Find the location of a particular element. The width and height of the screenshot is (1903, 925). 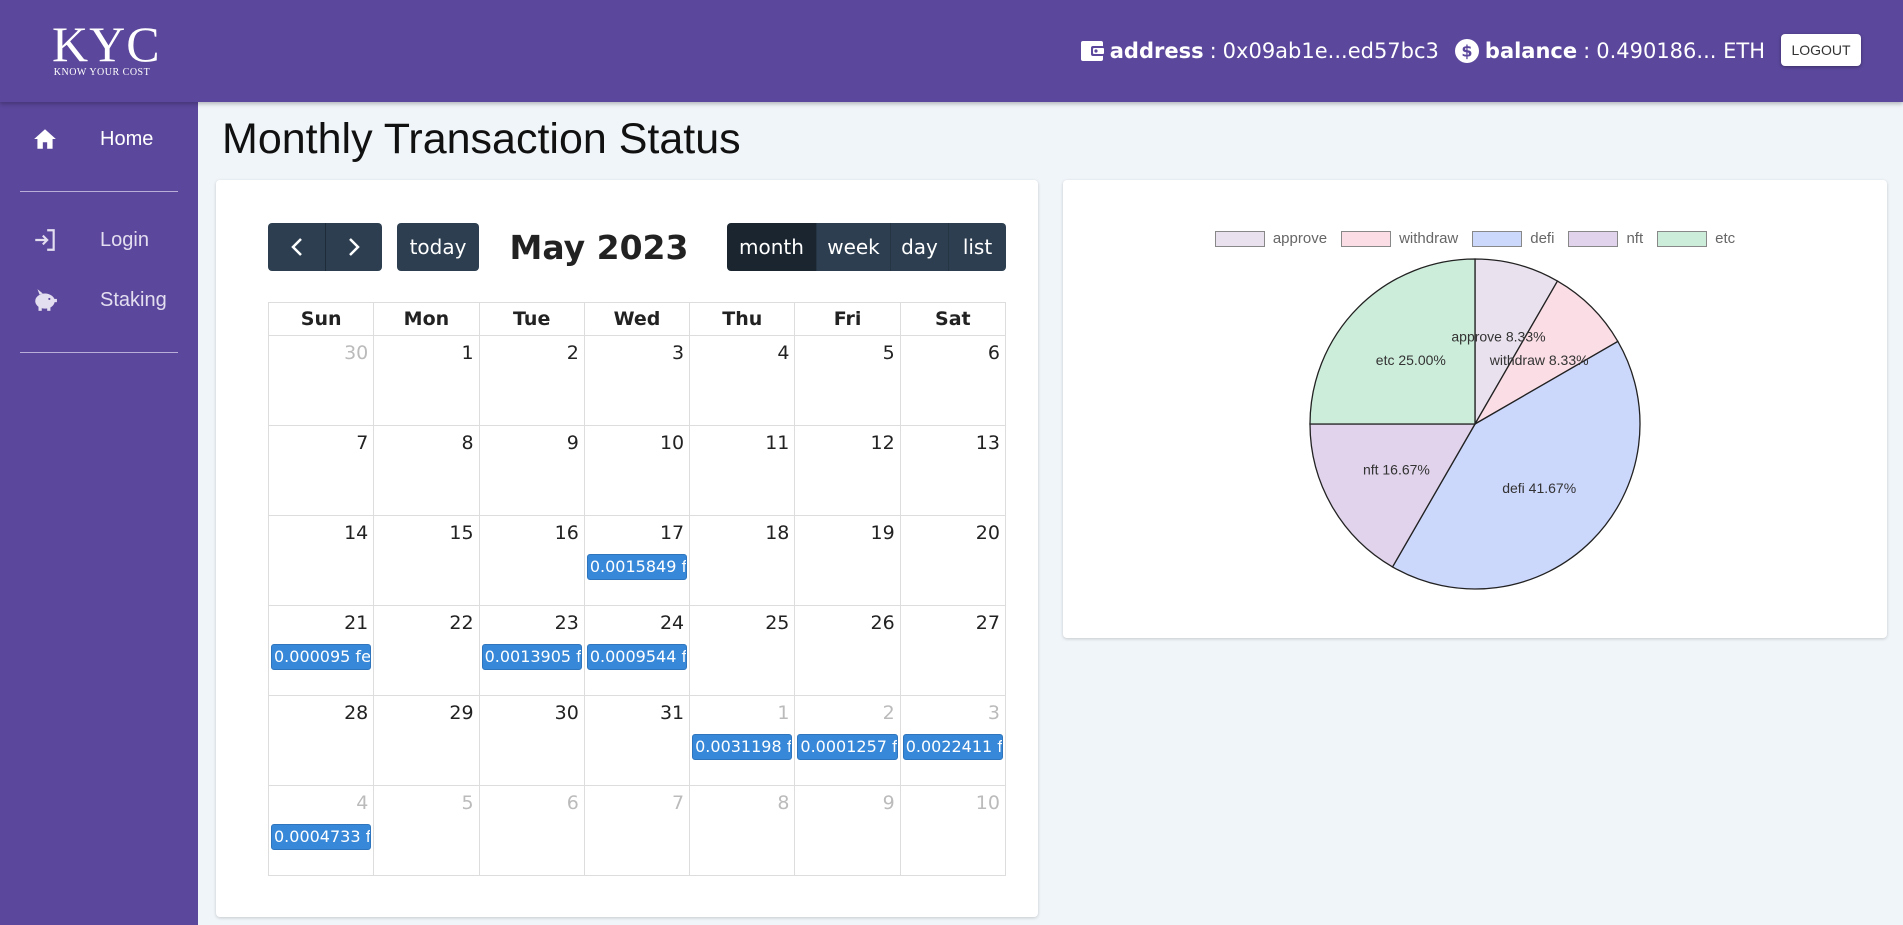

day-number: 23 is located at coordinates (567, 623).